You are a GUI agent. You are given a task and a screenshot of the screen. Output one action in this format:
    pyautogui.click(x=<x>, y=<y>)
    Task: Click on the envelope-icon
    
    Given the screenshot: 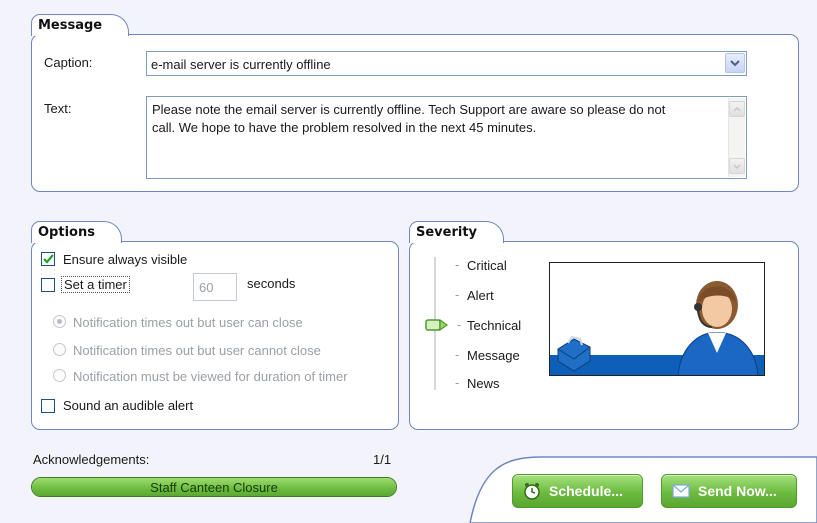 What is the action you would take?
    pyautogui.click(x=681, y=491)
    